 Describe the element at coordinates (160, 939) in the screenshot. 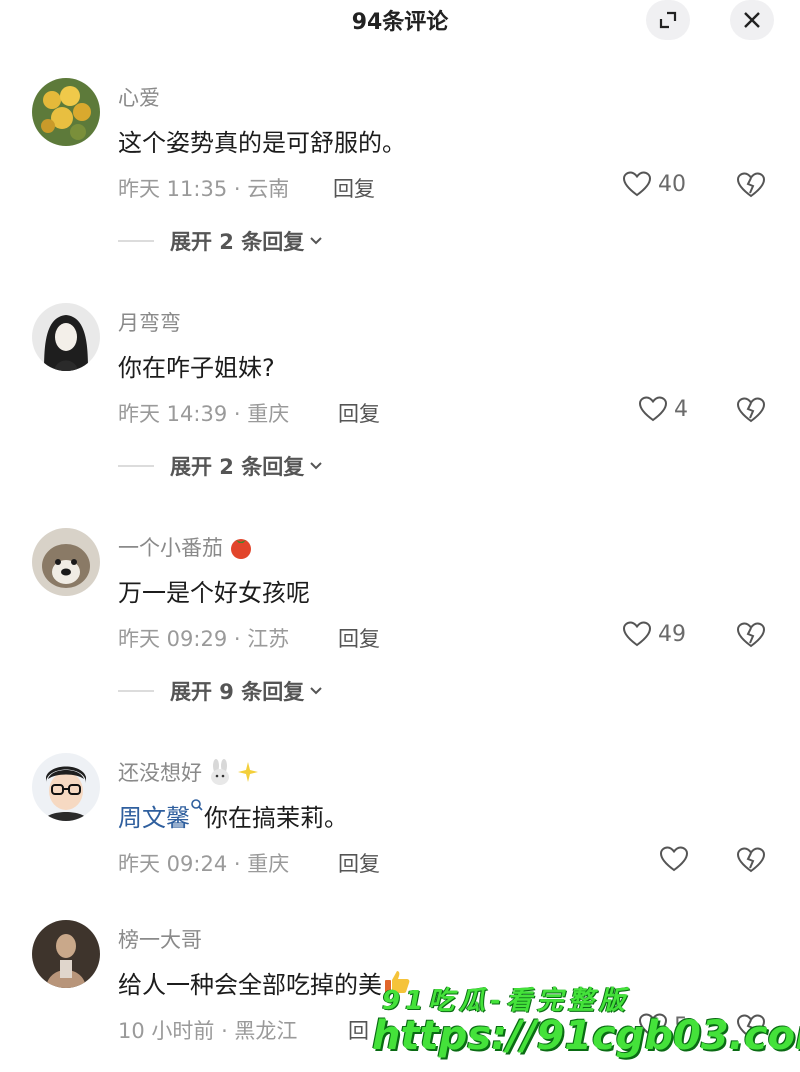

I see `comment-author: 榜一大哥` at that location.